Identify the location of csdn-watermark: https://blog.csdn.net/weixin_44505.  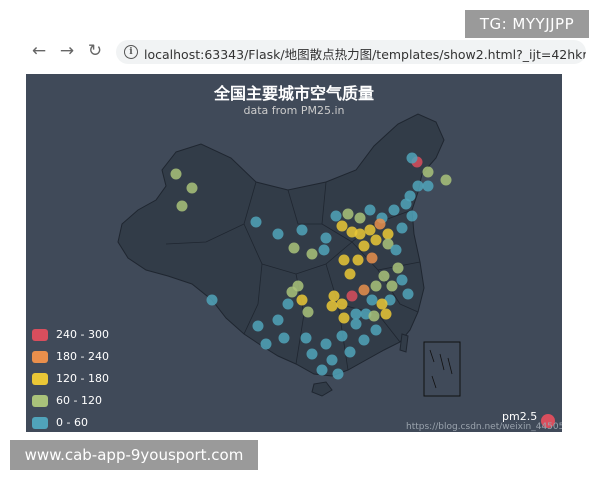
(484, 427).